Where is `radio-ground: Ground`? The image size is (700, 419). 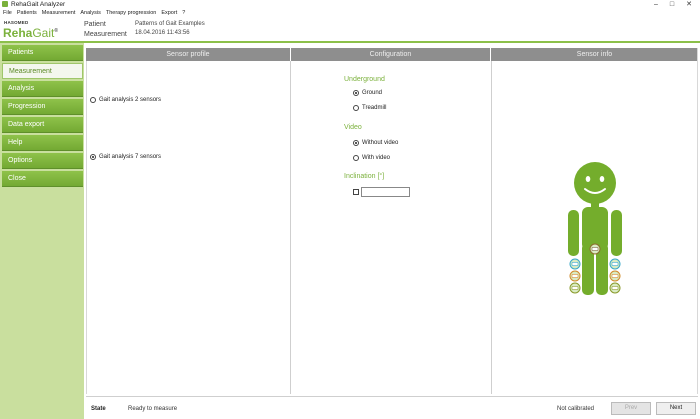
radio-ground: Ground is located at coordinates (367, 93).